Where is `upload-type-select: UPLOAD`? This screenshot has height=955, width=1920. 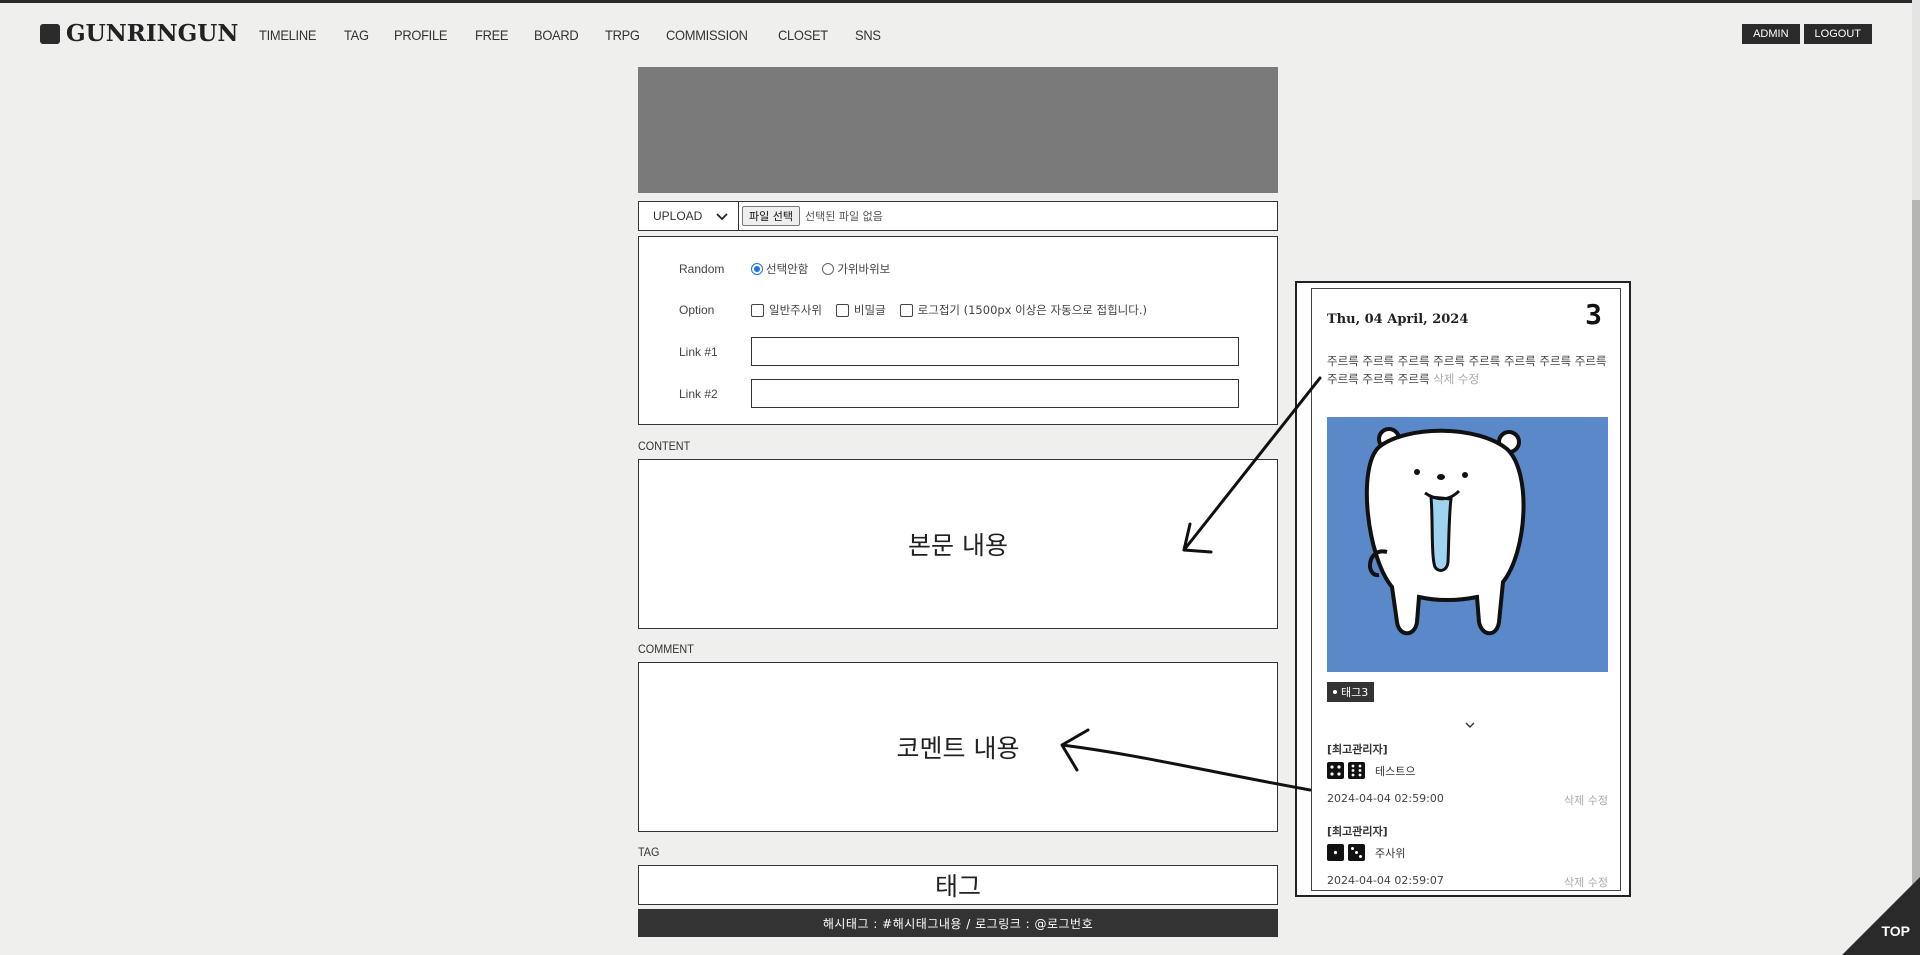 upload-type-select: UPLOAD is located at coordinates (689, 216).